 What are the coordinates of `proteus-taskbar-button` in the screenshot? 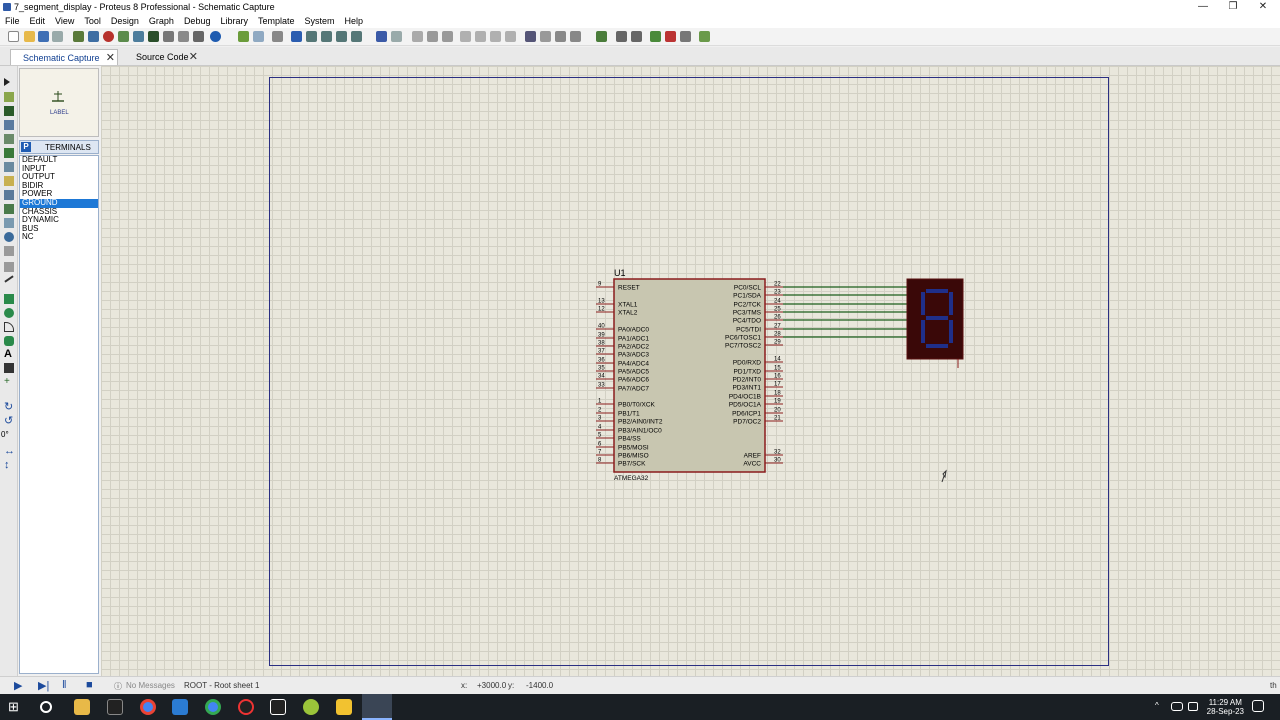 It's located at (377, 707).